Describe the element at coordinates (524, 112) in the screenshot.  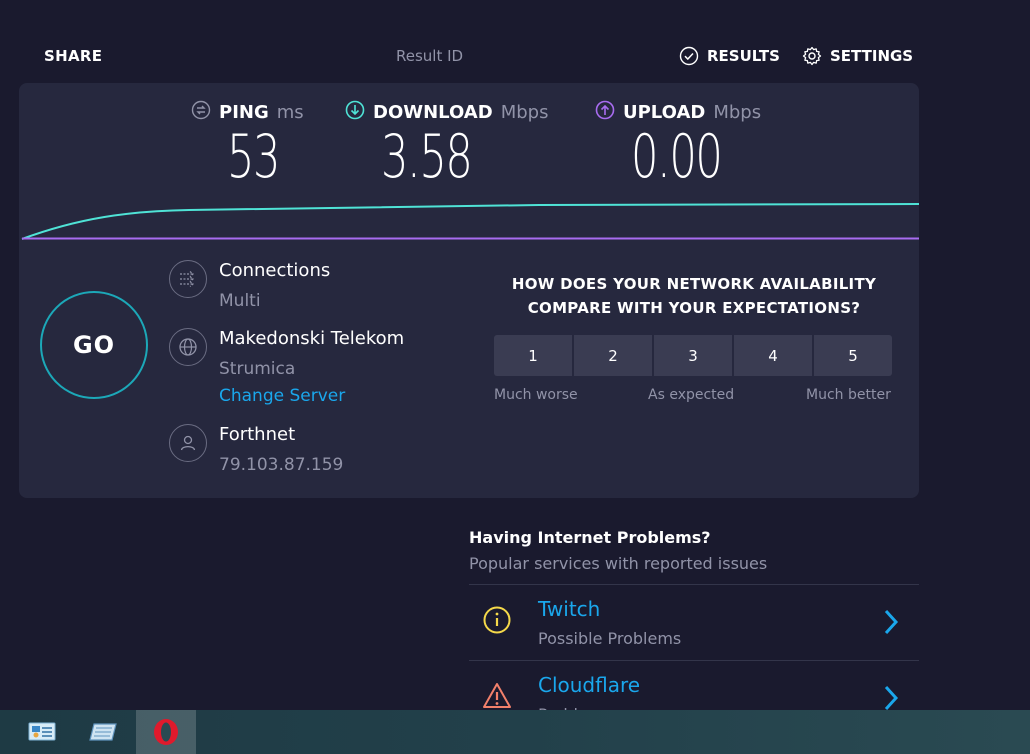
I see `download-unit: Mbps` at that location.